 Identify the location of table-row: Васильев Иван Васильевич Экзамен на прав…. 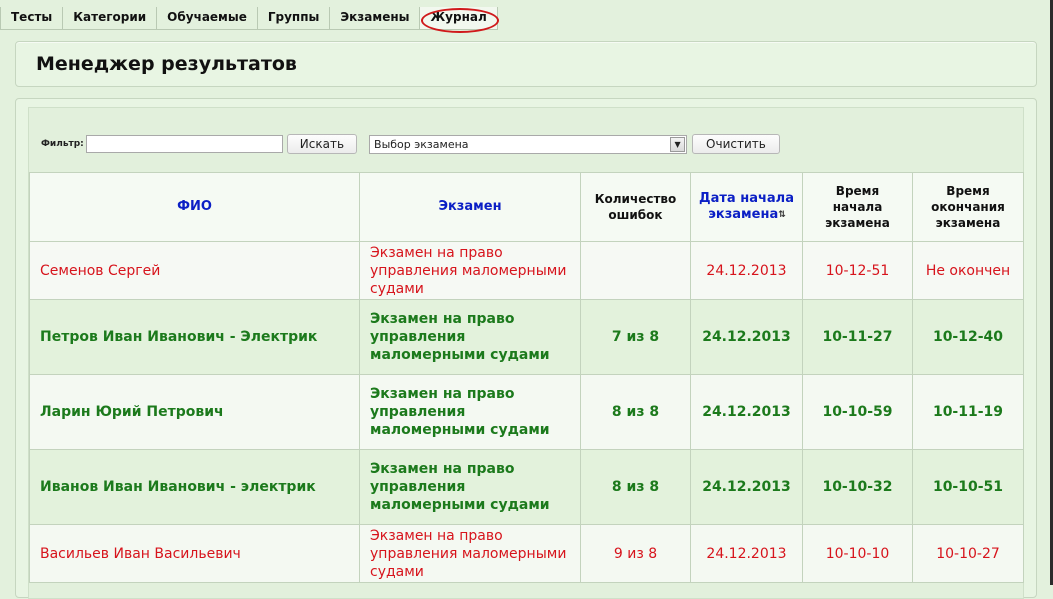
(526, 553).